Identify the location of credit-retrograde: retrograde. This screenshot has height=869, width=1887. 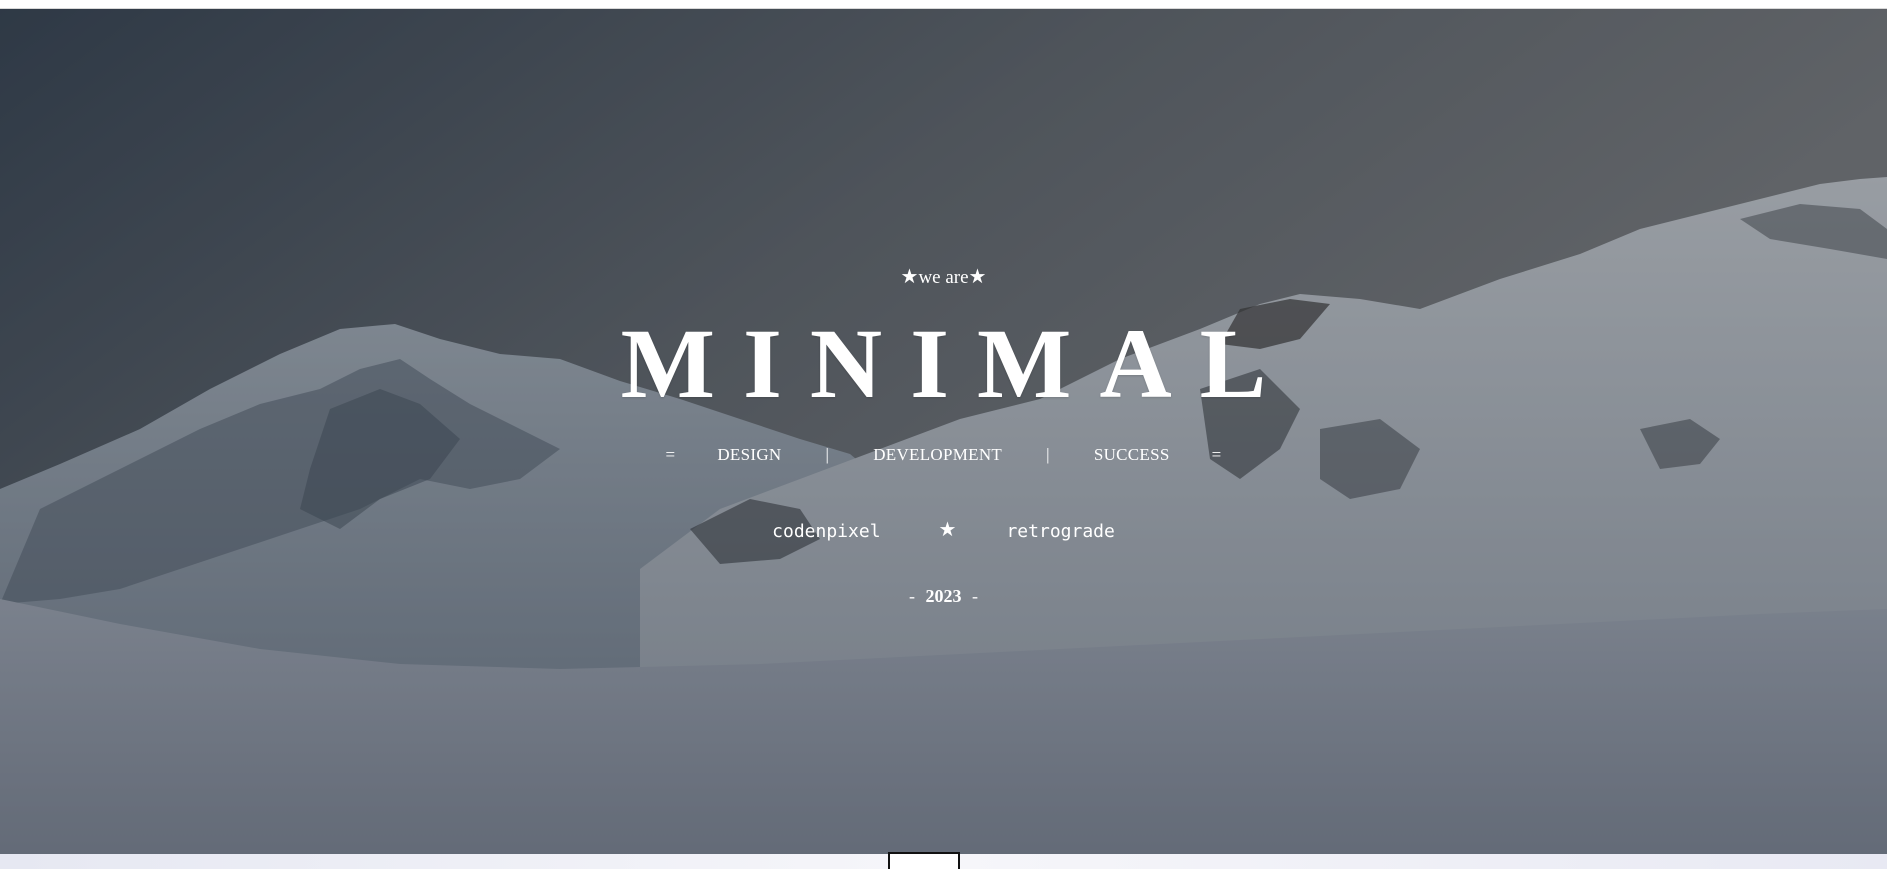
(1060, 531).